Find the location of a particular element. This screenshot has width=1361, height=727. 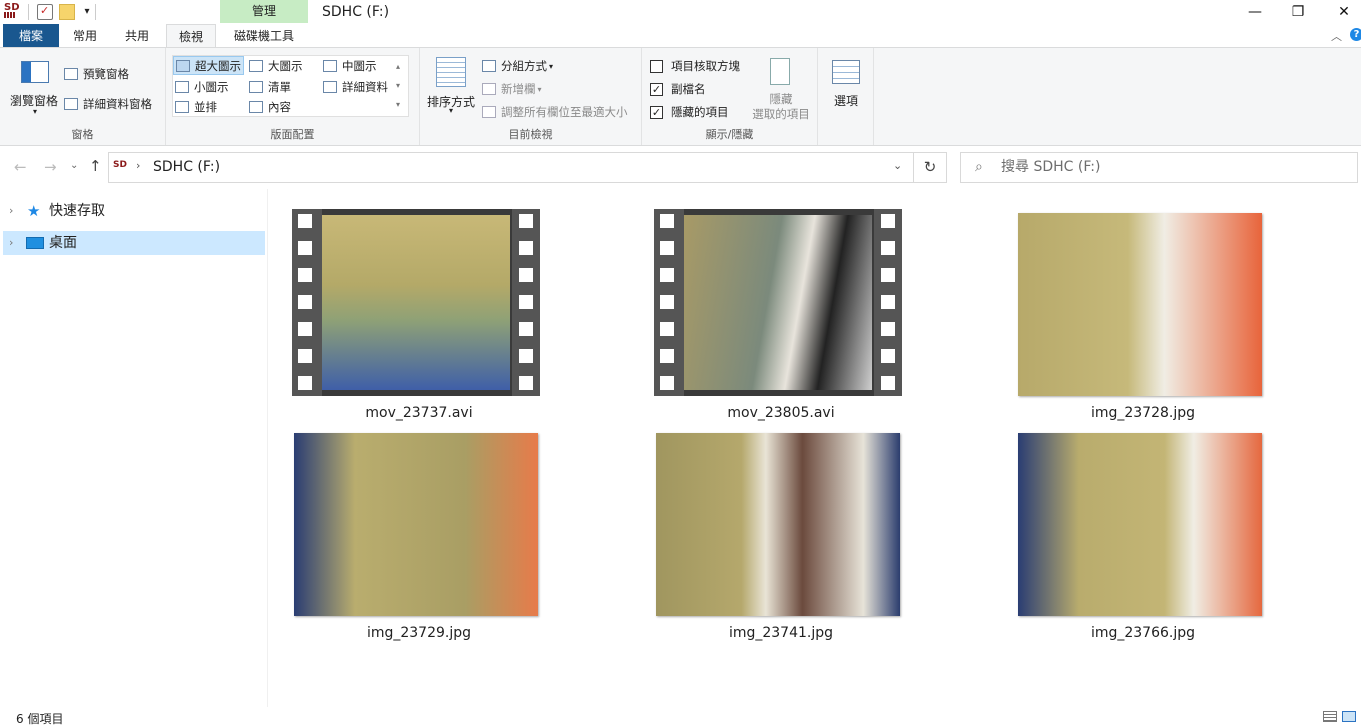

file-name: mov_23805.avi is located at coordinates (781, 413).